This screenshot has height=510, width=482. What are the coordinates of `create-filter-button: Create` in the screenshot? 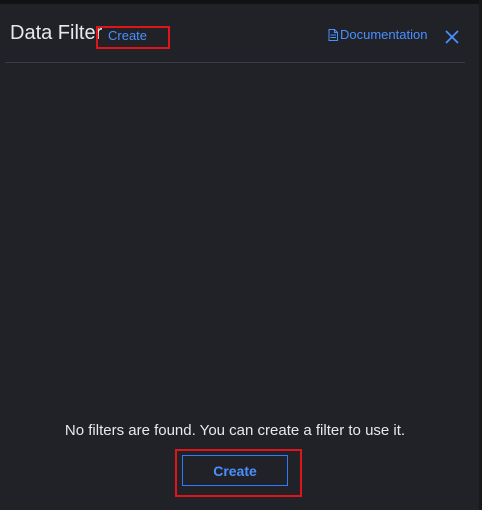 It's located at (235, 470).